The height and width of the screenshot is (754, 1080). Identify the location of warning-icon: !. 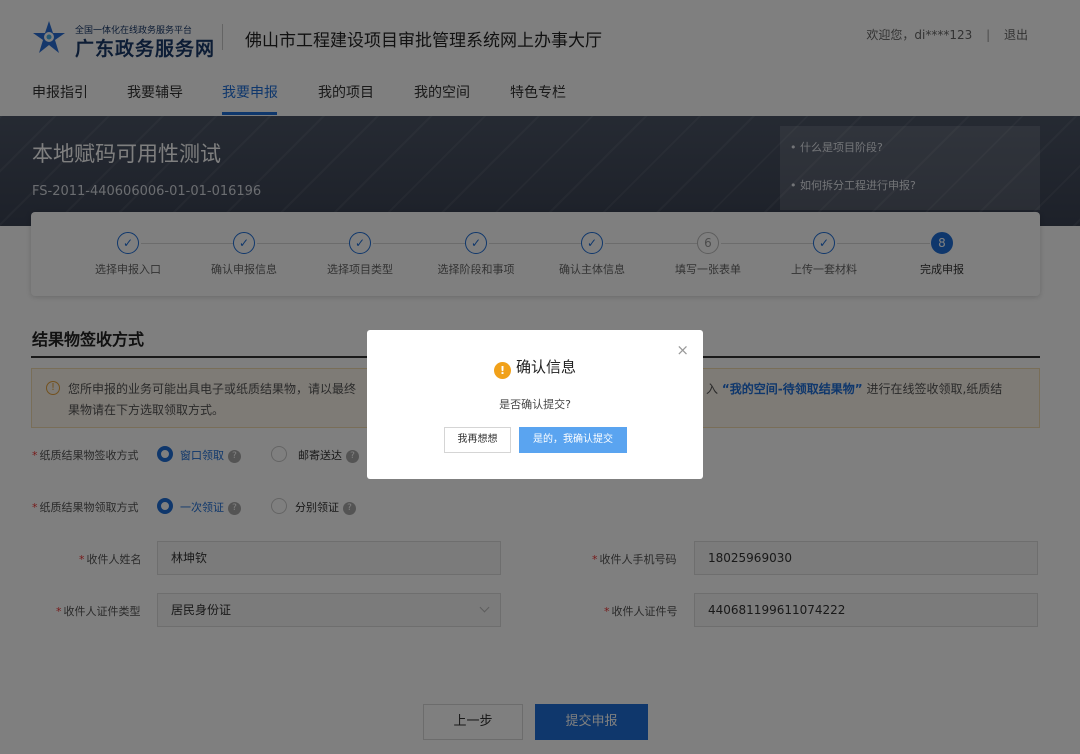
(502, 370).